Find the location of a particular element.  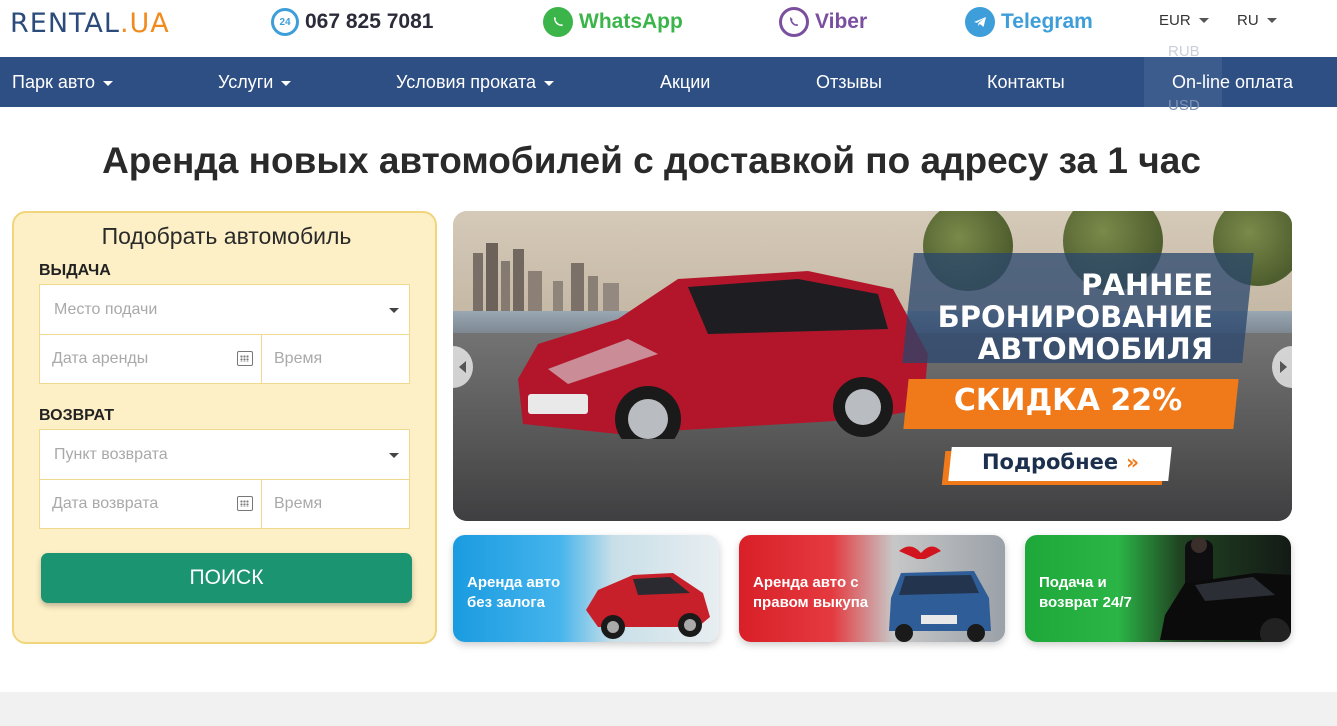

whatsapp-label: WhatsApp is located at coordinates (631, 21).